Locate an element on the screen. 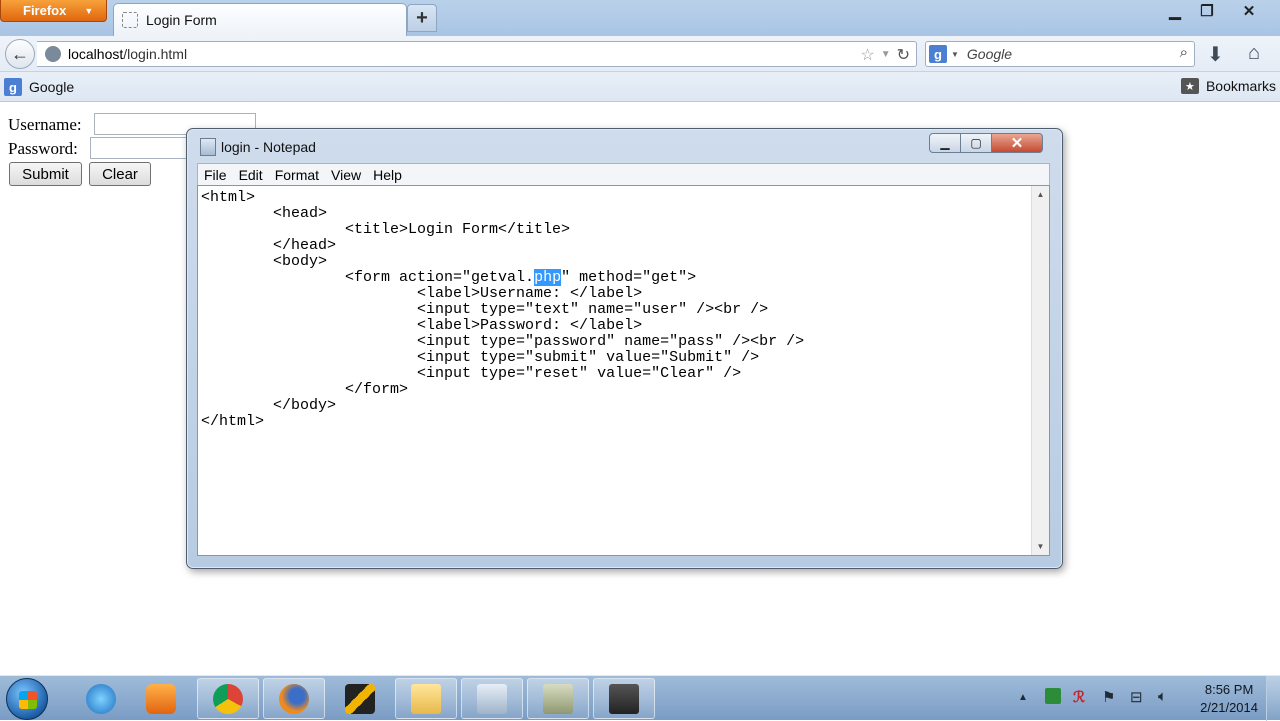 The width and height of the screenshot is (1280, 721). bookmarks-star-icon: ★ is located at coordinates (1189, 86).